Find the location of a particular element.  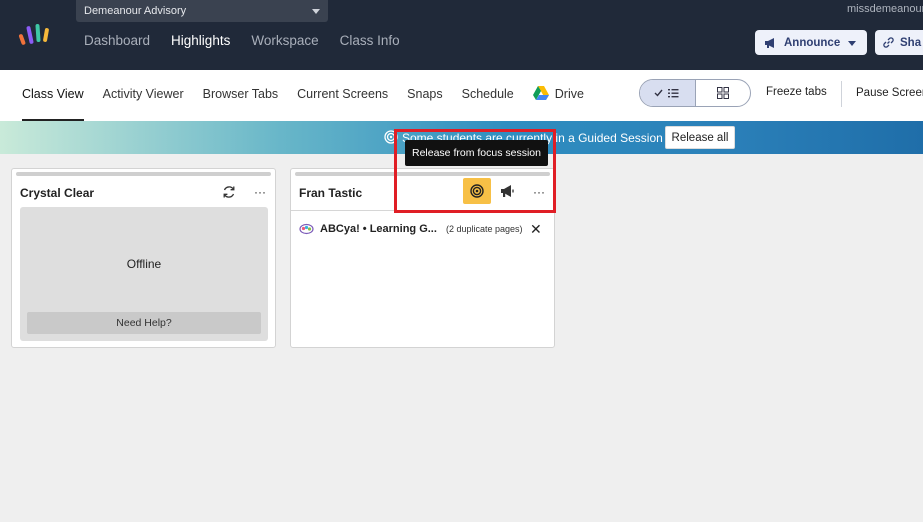

tab-snaps: Snaps is located at coordinates (424, 95).